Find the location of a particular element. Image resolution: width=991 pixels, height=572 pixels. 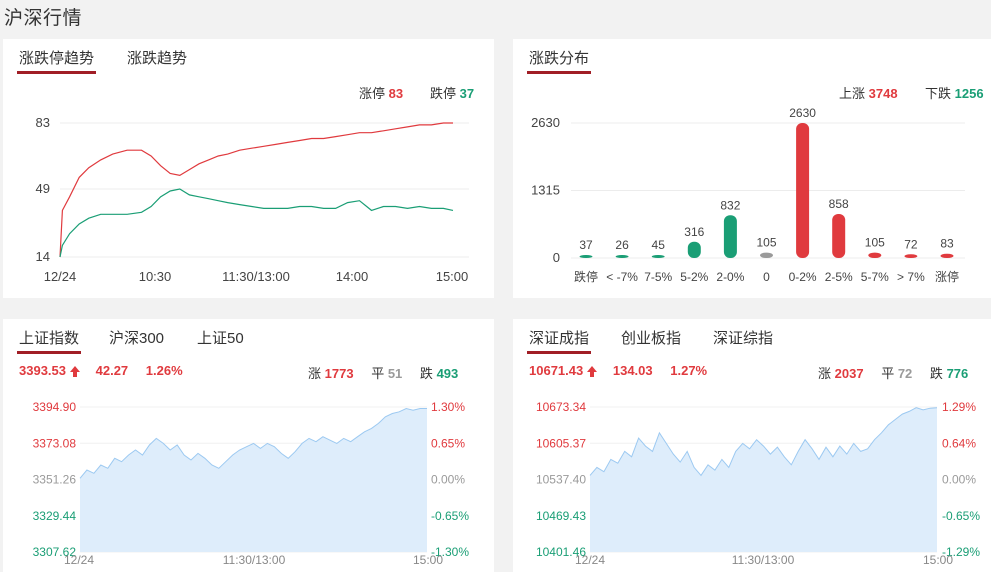

y-tick-label-left: 3329.44 is located at coordinates (55, 516).